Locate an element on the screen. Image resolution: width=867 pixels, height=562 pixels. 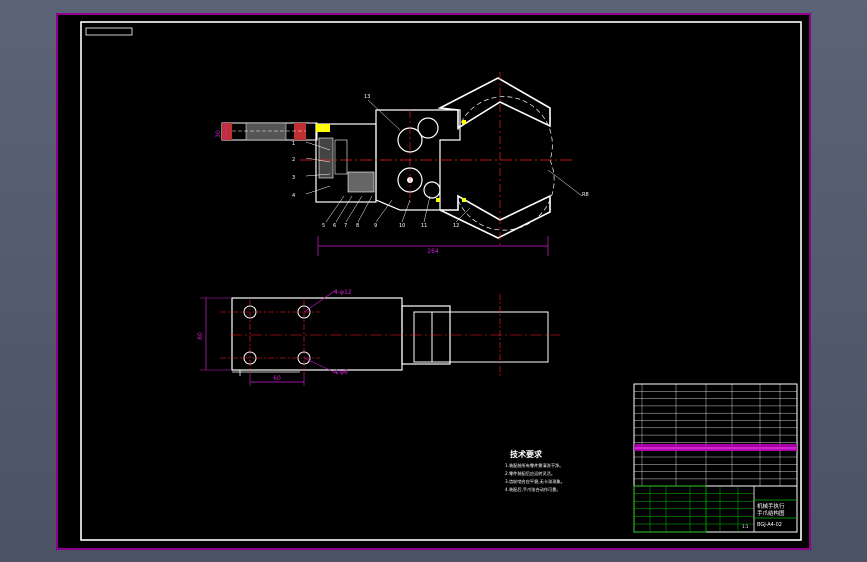
note-item: 1.装配前所有零件需清洗干净。 is located at coordinates (534, 465).